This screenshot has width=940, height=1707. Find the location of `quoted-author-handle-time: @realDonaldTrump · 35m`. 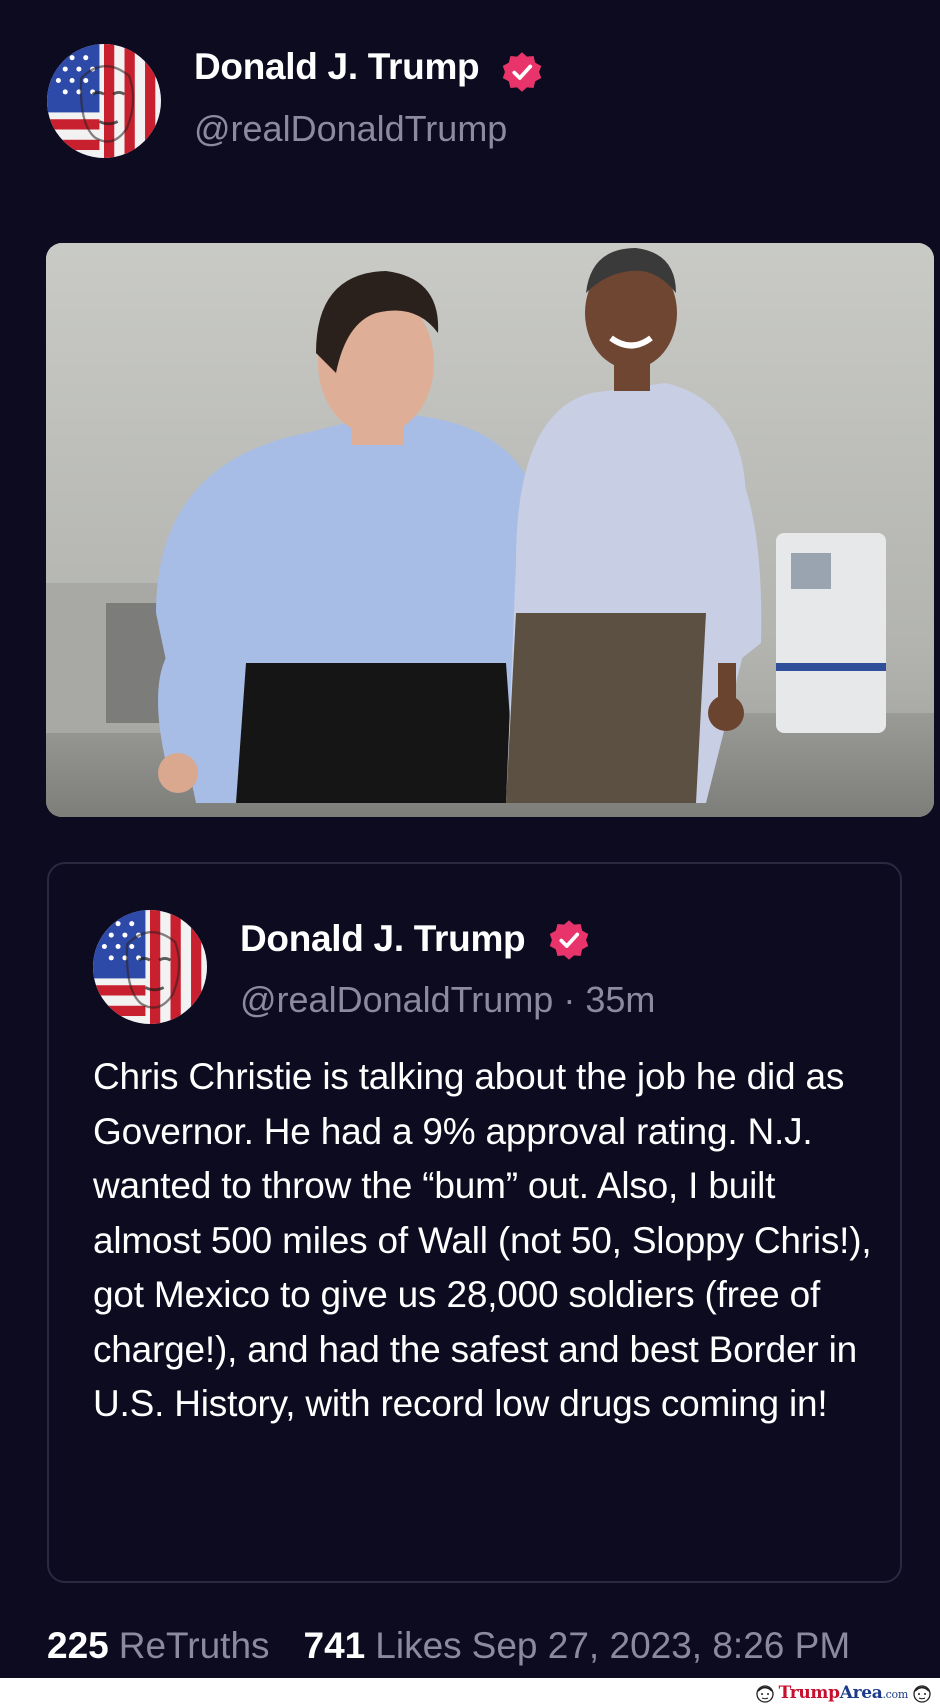

quoted-author-handle-time: @realDonaldTrump · 35m is located at coordinates (447, 1000).